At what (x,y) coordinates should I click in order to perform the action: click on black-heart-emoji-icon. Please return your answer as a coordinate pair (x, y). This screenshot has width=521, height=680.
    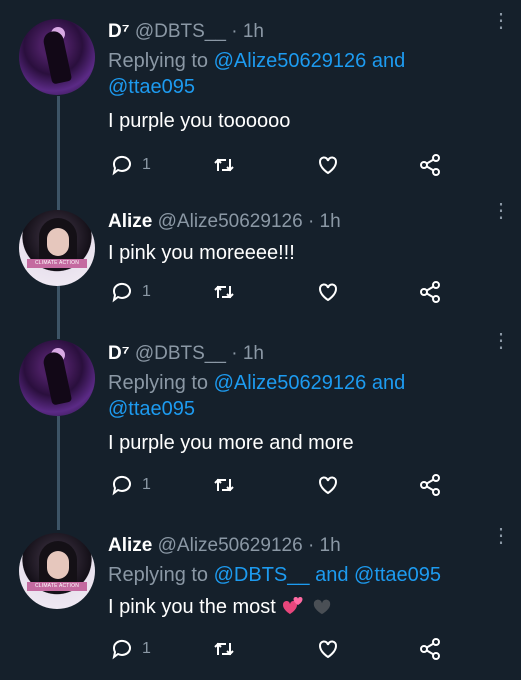
    Looking at the image, I should click on (322, 607).